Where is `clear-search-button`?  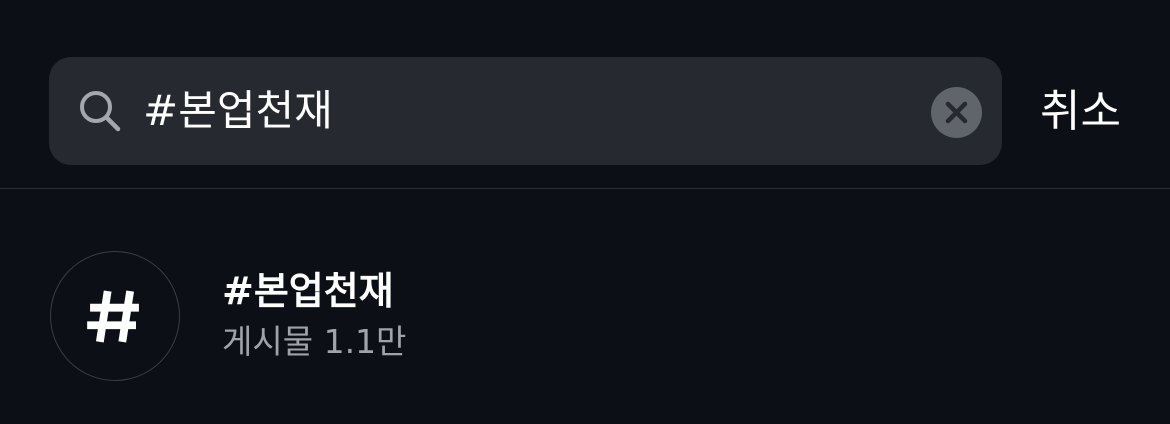
clear-search-button is located at coordinates (956, 112).